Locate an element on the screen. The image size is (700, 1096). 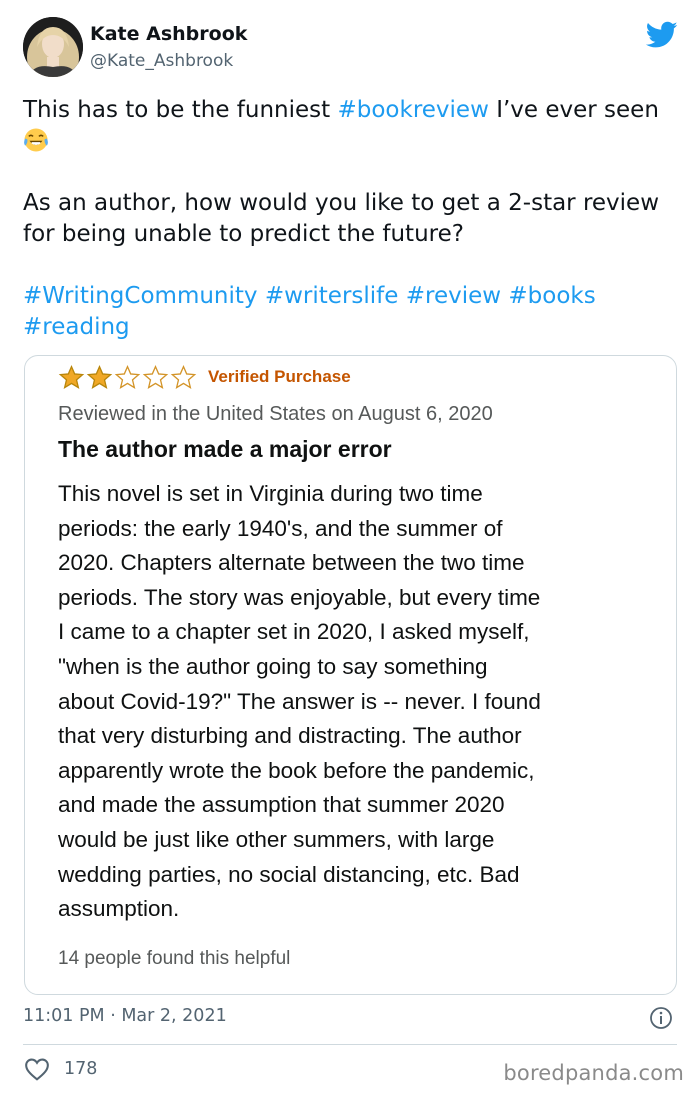
tweet-timestamp: 11:01 PM · Mar 2, 2021 is located at coordinates (125, 1016).